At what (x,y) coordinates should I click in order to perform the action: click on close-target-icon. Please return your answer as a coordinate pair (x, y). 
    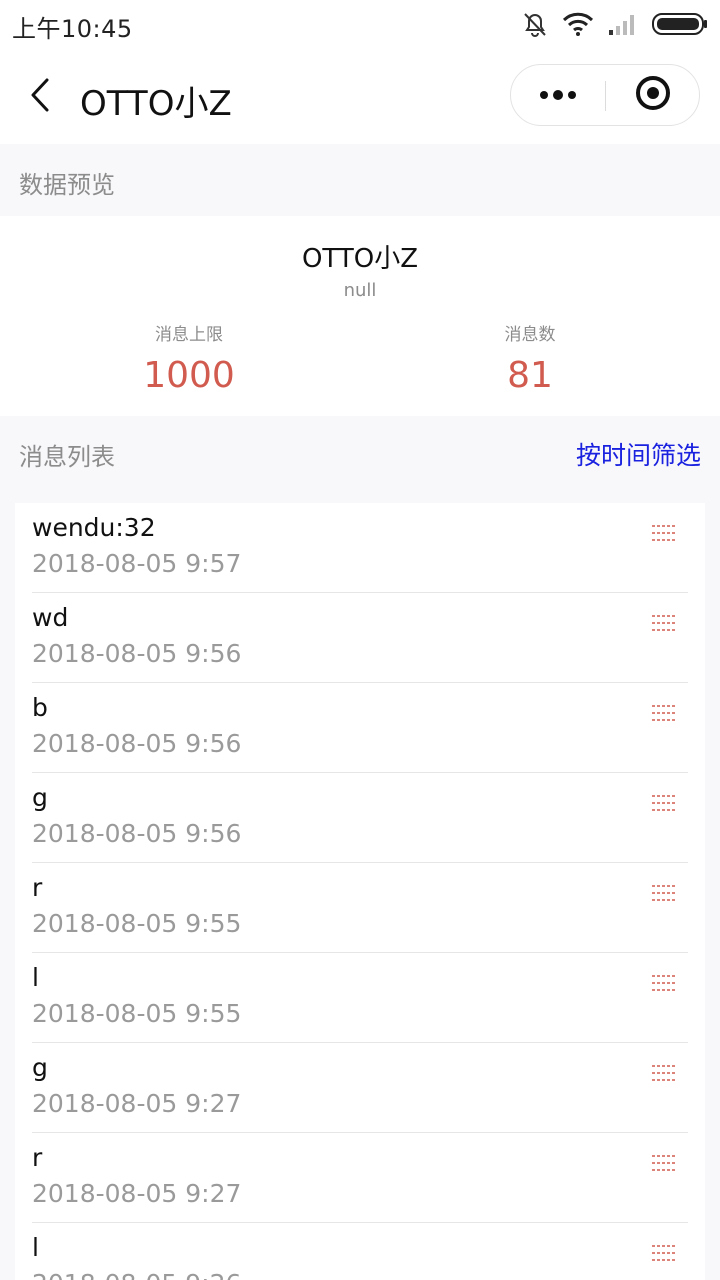
    Looking at the image, I should click on (653, 95).